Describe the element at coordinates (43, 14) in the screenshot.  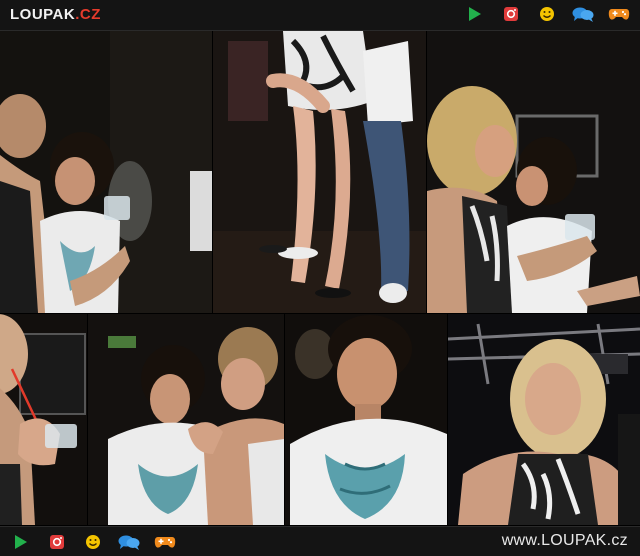
I see `logo-main: LOUPAK` at that location.